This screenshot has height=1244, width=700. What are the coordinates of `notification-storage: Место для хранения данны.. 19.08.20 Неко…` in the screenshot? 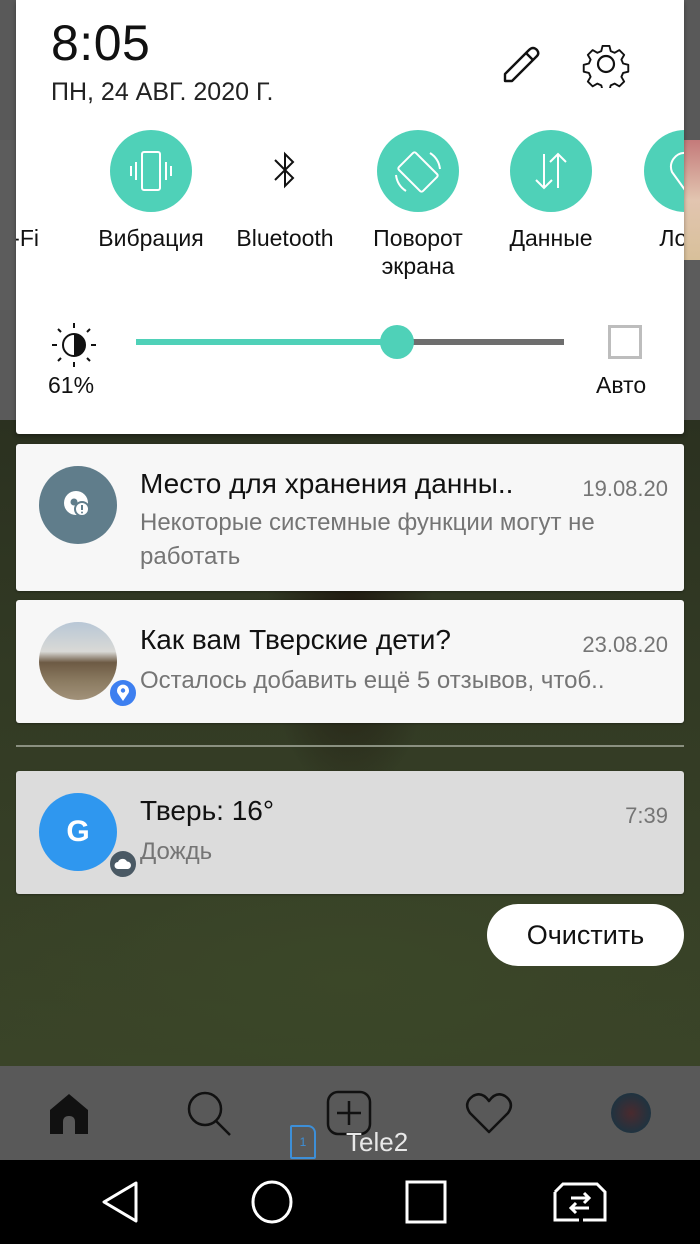 It's located at (350, 517).